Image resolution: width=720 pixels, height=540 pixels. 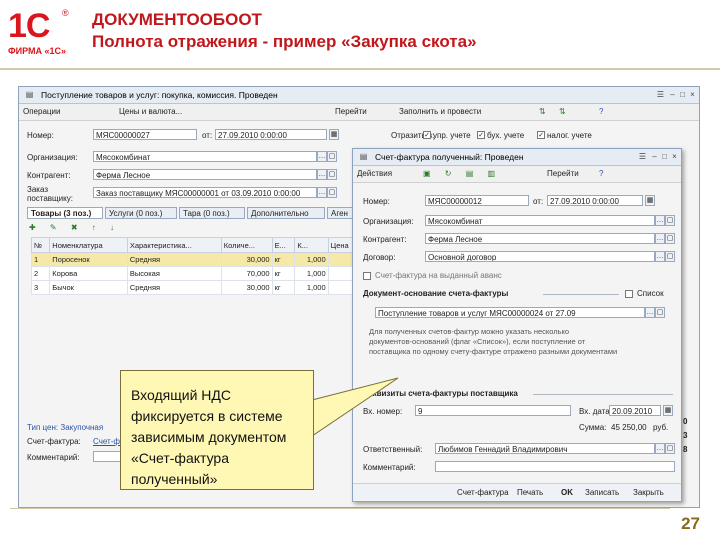 I want to click on fill-post-button: Заполнить и провести, so click(x=440, y=111).